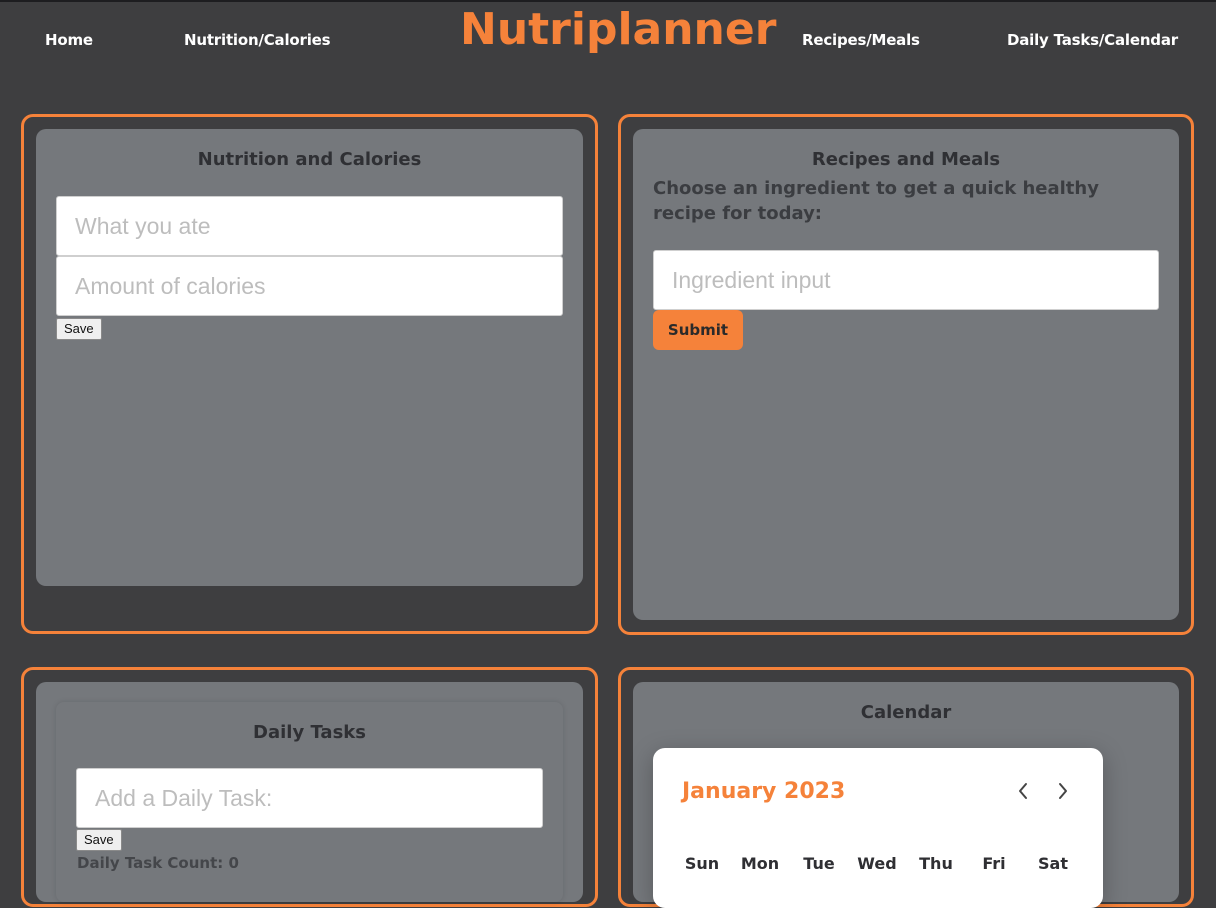 The width and height of the screenshot is (1216, 908). What do you see at coordinates (618, 29) in the screenshot?
I see `logo: Nutriplanner` at bounding box center [618, 29].